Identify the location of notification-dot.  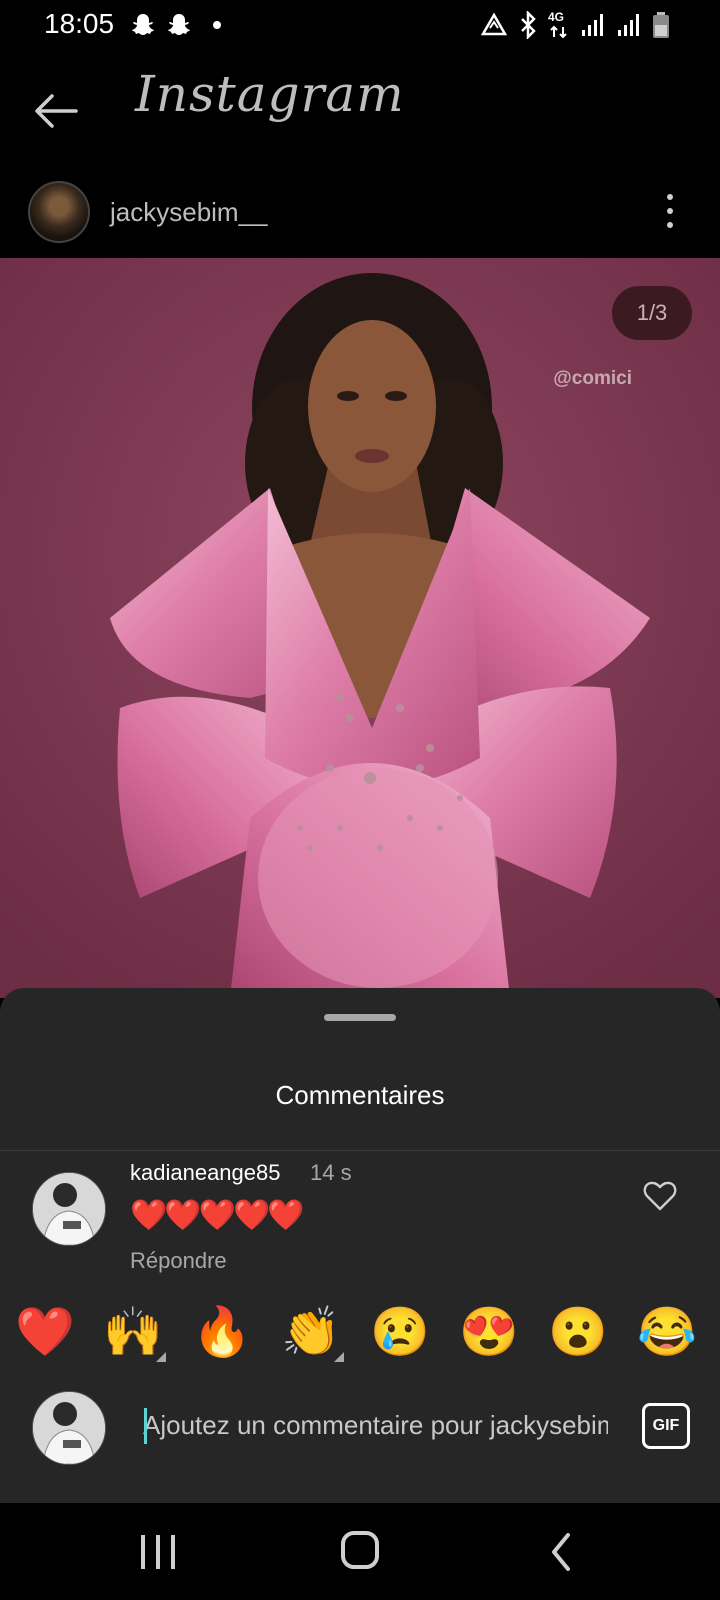
(217, 25).